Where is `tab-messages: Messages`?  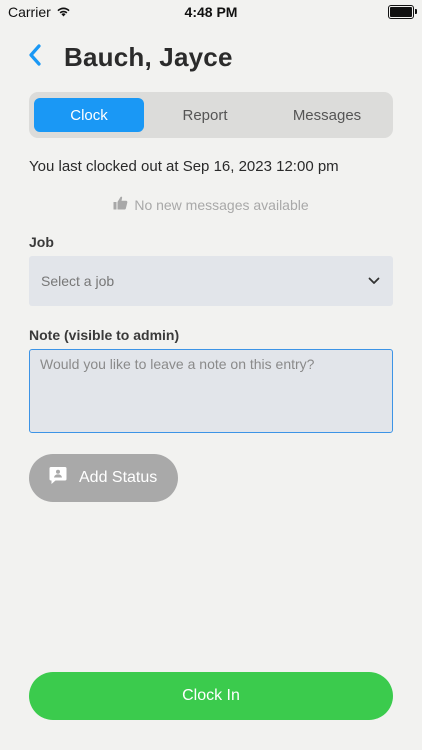
tab-messages: Messages is located at coordinates (327, 115).